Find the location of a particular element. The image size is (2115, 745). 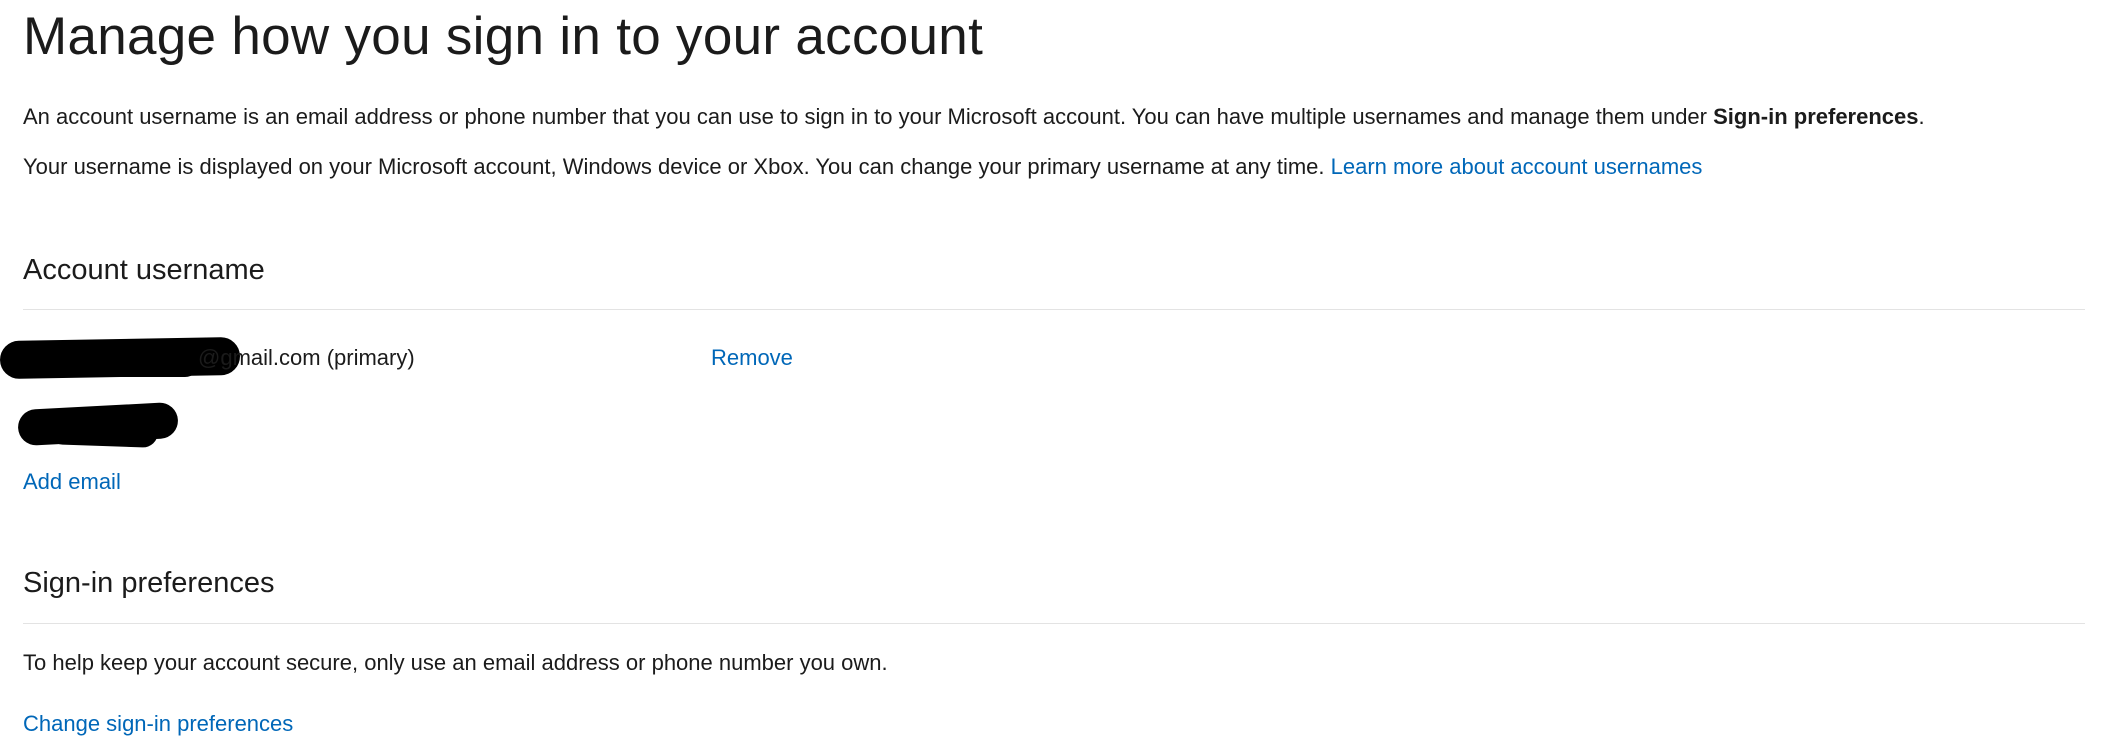

add-email-link: Add email is located at coordinates (72, 482).